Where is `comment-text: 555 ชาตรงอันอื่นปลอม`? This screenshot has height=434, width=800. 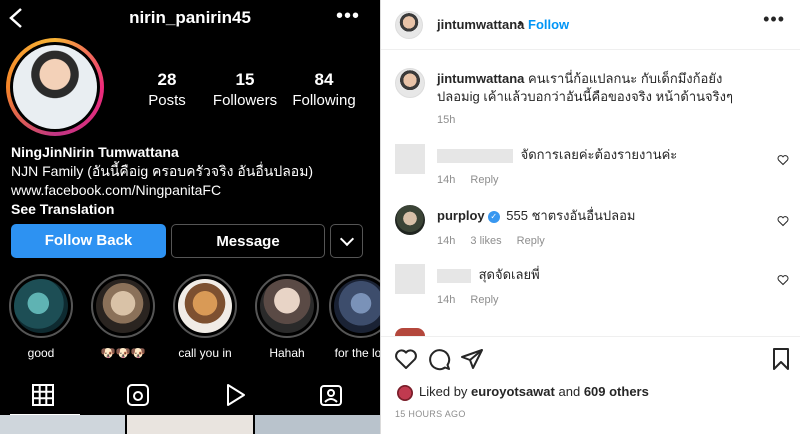
comment-text: 555 ชาตรงอันอื่นปลอม is located at coordinates (571, 215).